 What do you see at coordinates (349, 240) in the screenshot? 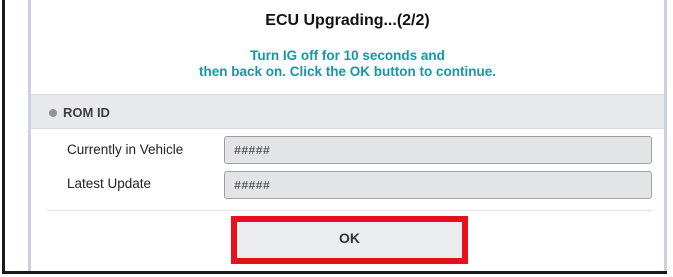
I see `ok-button: OK` at bounding box center [349, 240].